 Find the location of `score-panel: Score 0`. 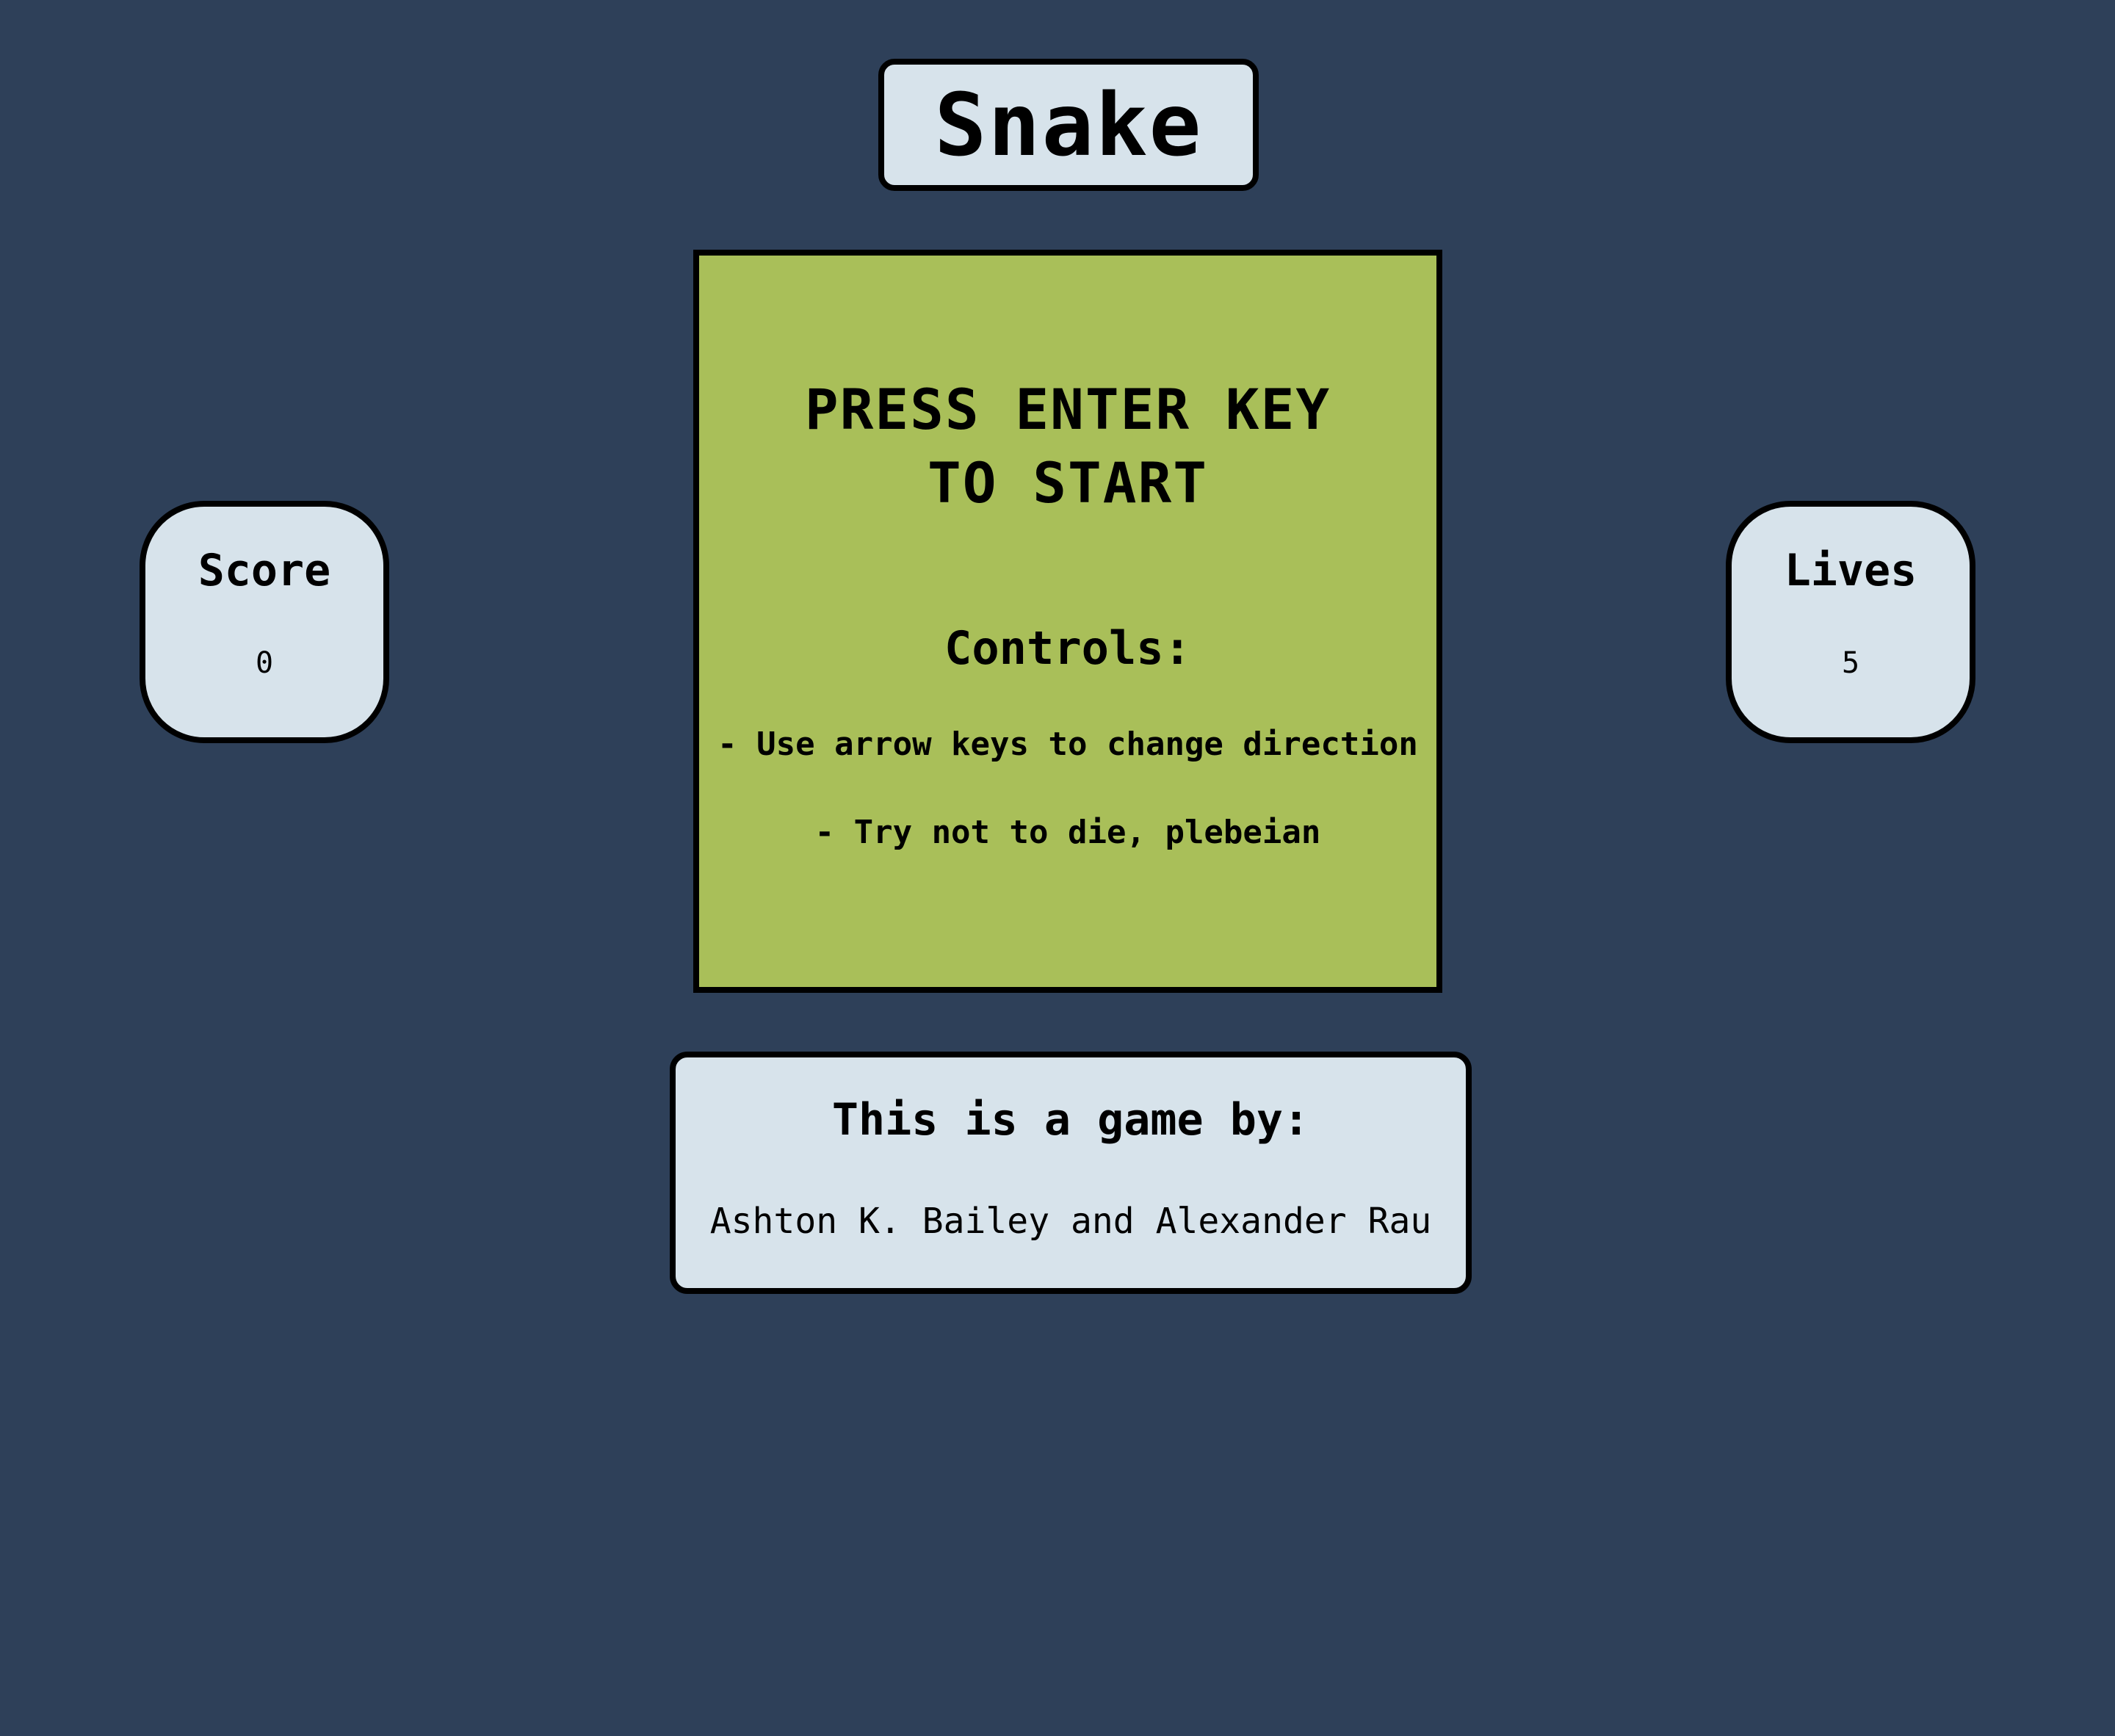

score-panel: Score 0 is located at coordinates (264, 622).